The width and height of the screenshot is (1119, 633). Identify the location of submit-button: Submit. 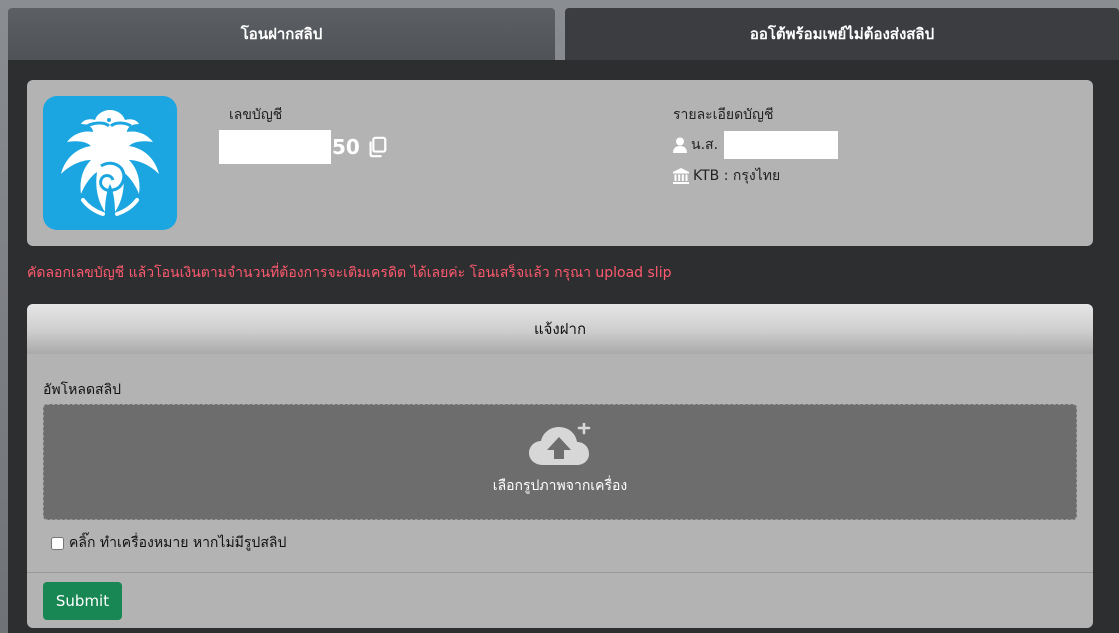
(82, 601).